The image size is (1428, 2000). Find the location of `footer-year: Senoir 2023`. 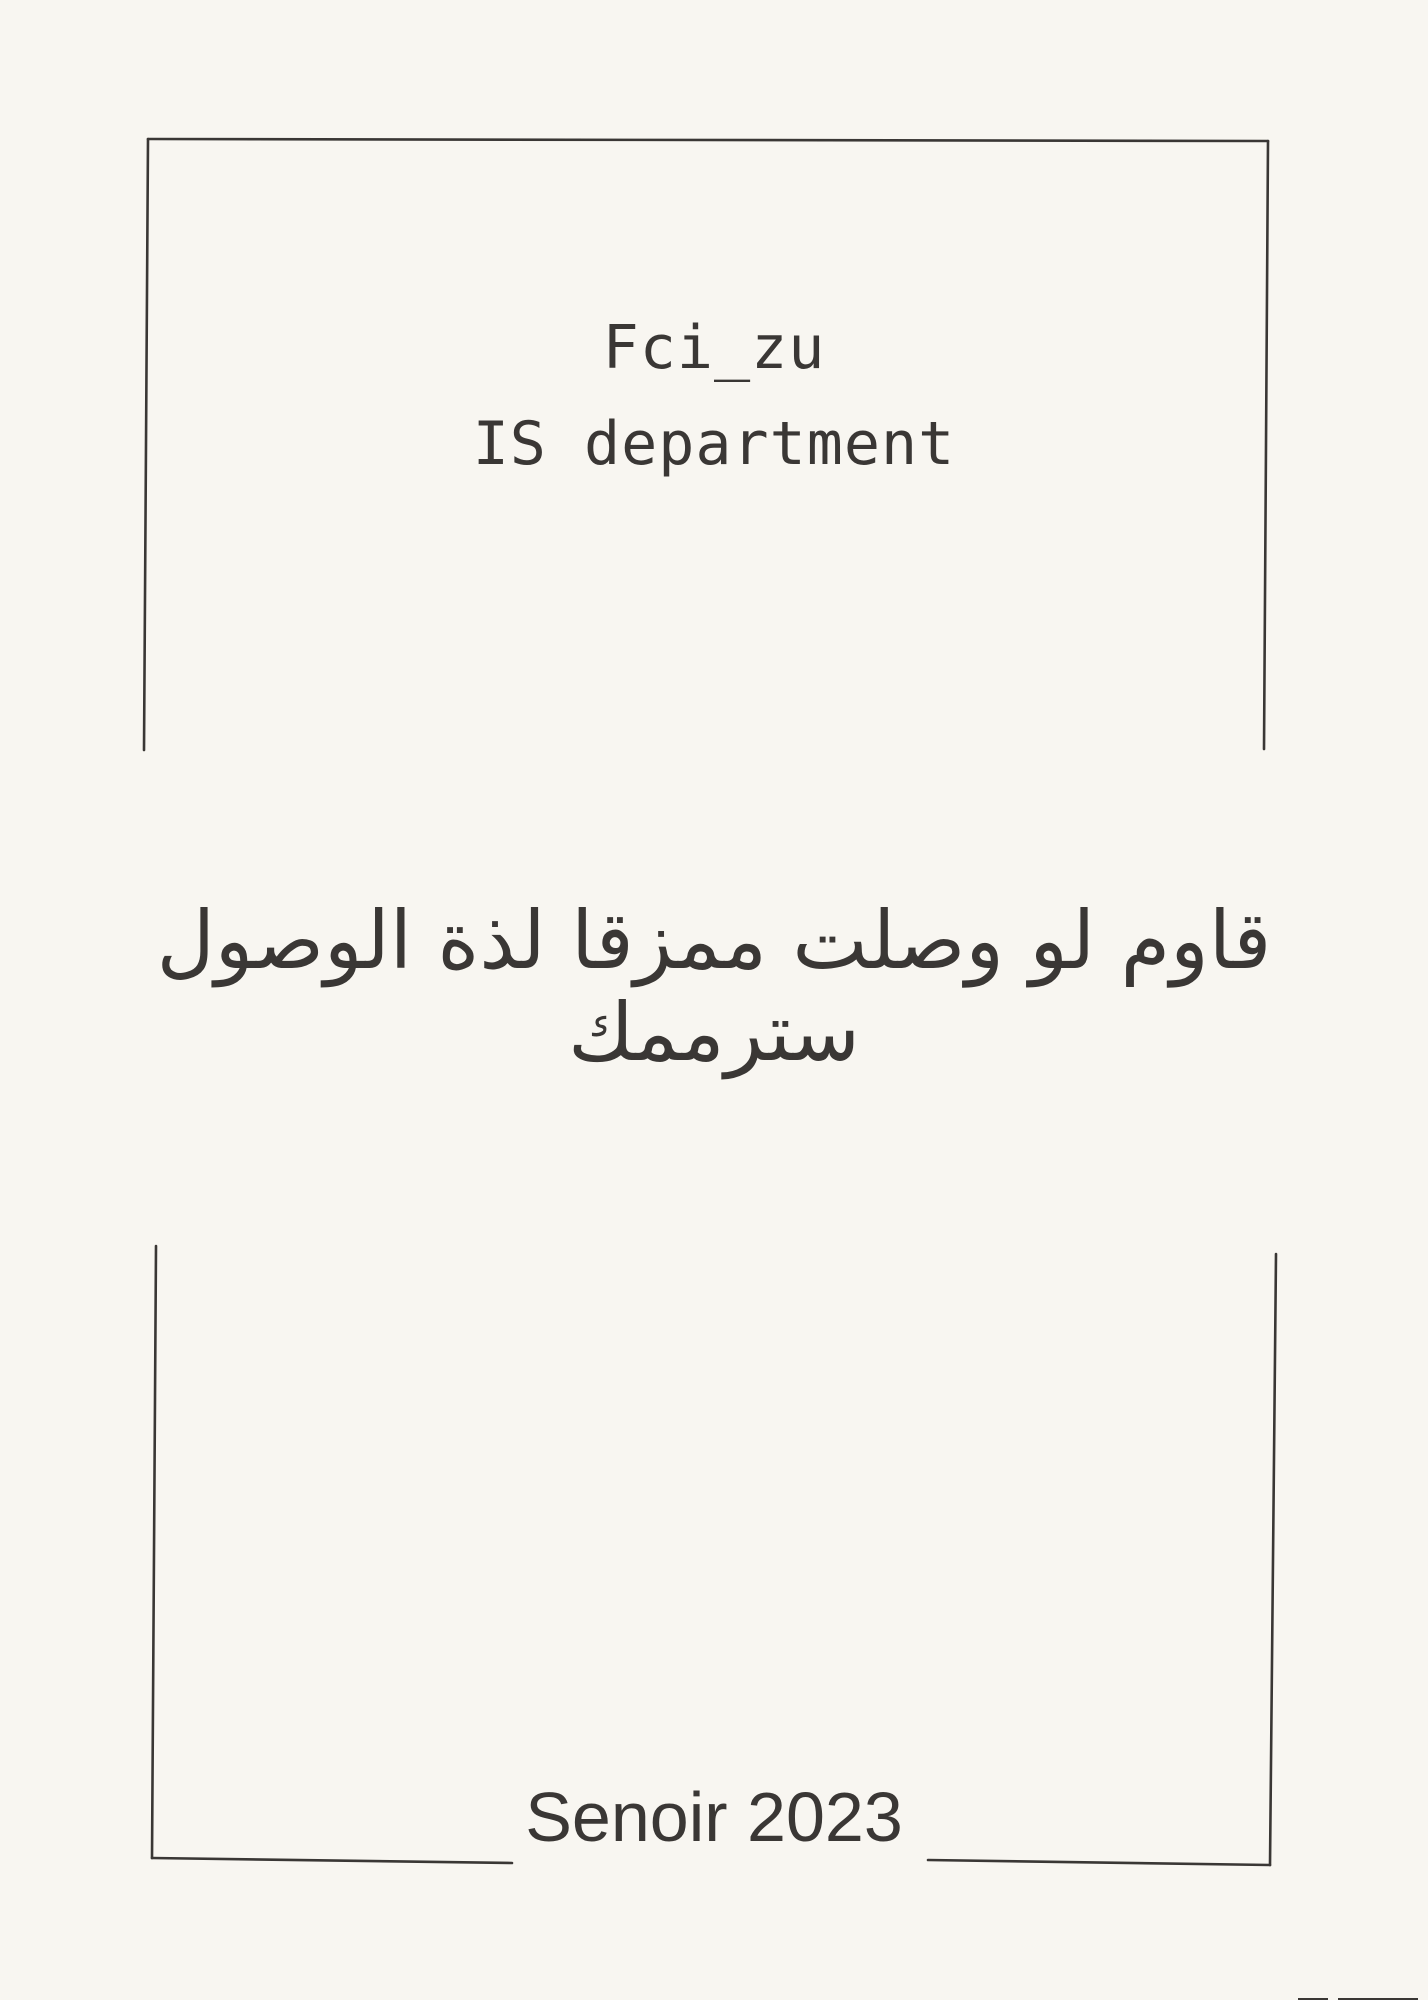

footer-year: Senoir 2023 is located at coordinates (714, 1817).